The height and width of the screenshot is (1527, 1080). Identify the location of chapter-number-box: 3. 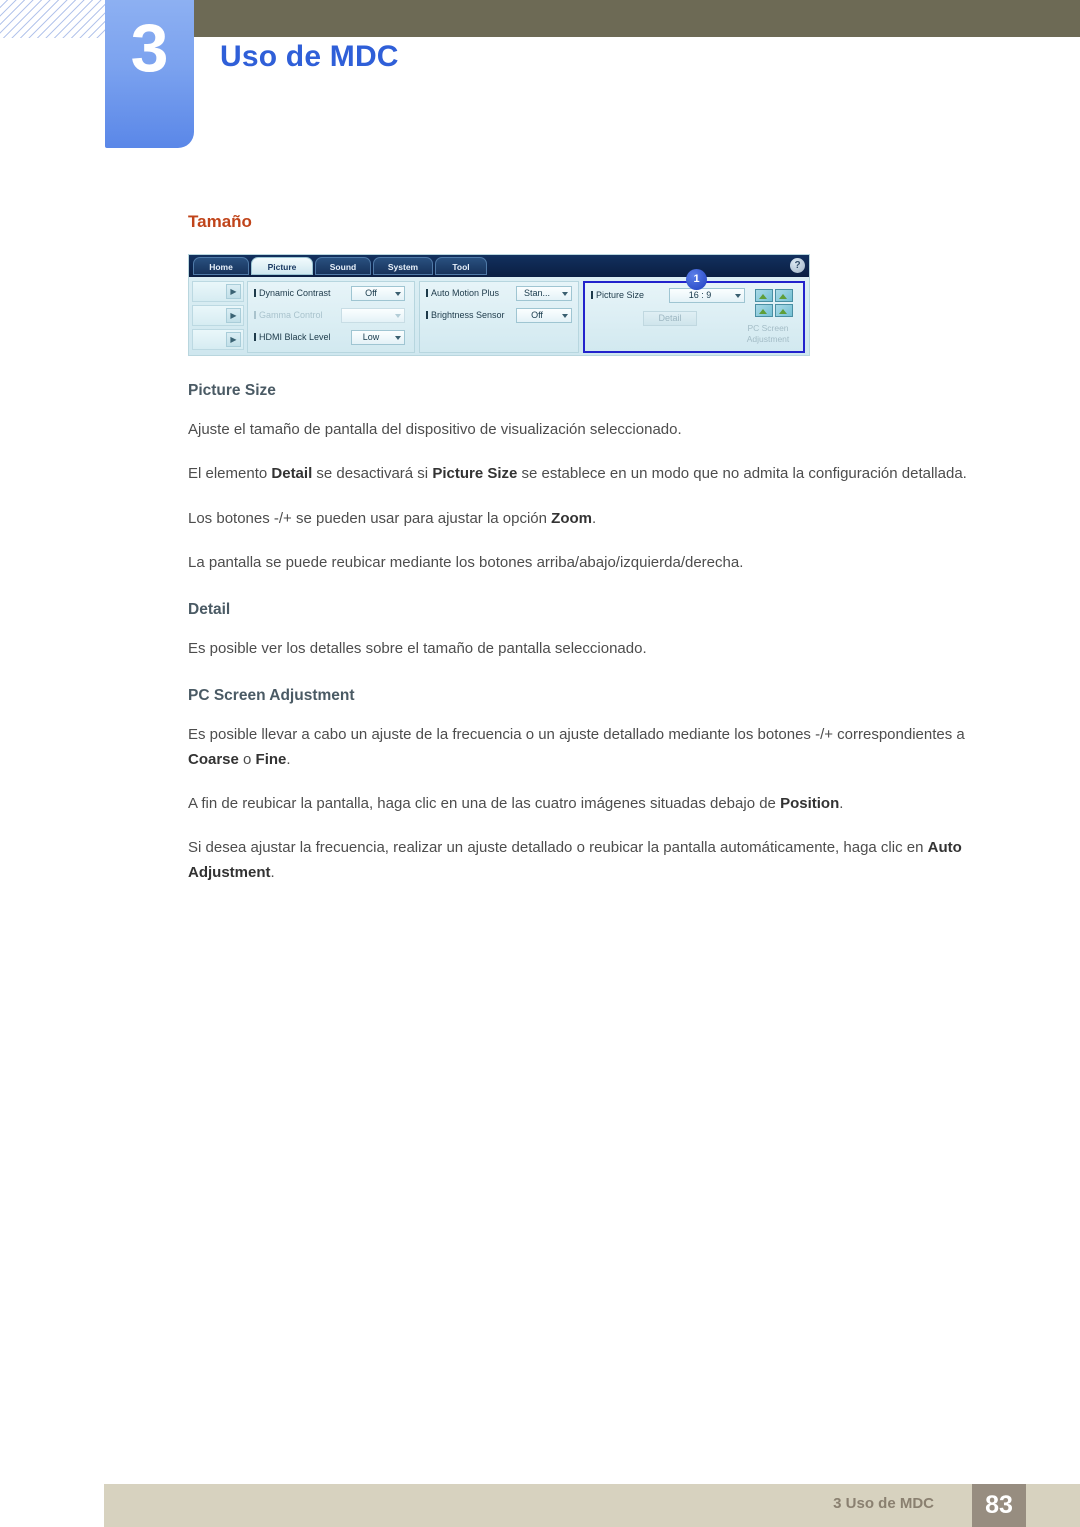
(149, 74).